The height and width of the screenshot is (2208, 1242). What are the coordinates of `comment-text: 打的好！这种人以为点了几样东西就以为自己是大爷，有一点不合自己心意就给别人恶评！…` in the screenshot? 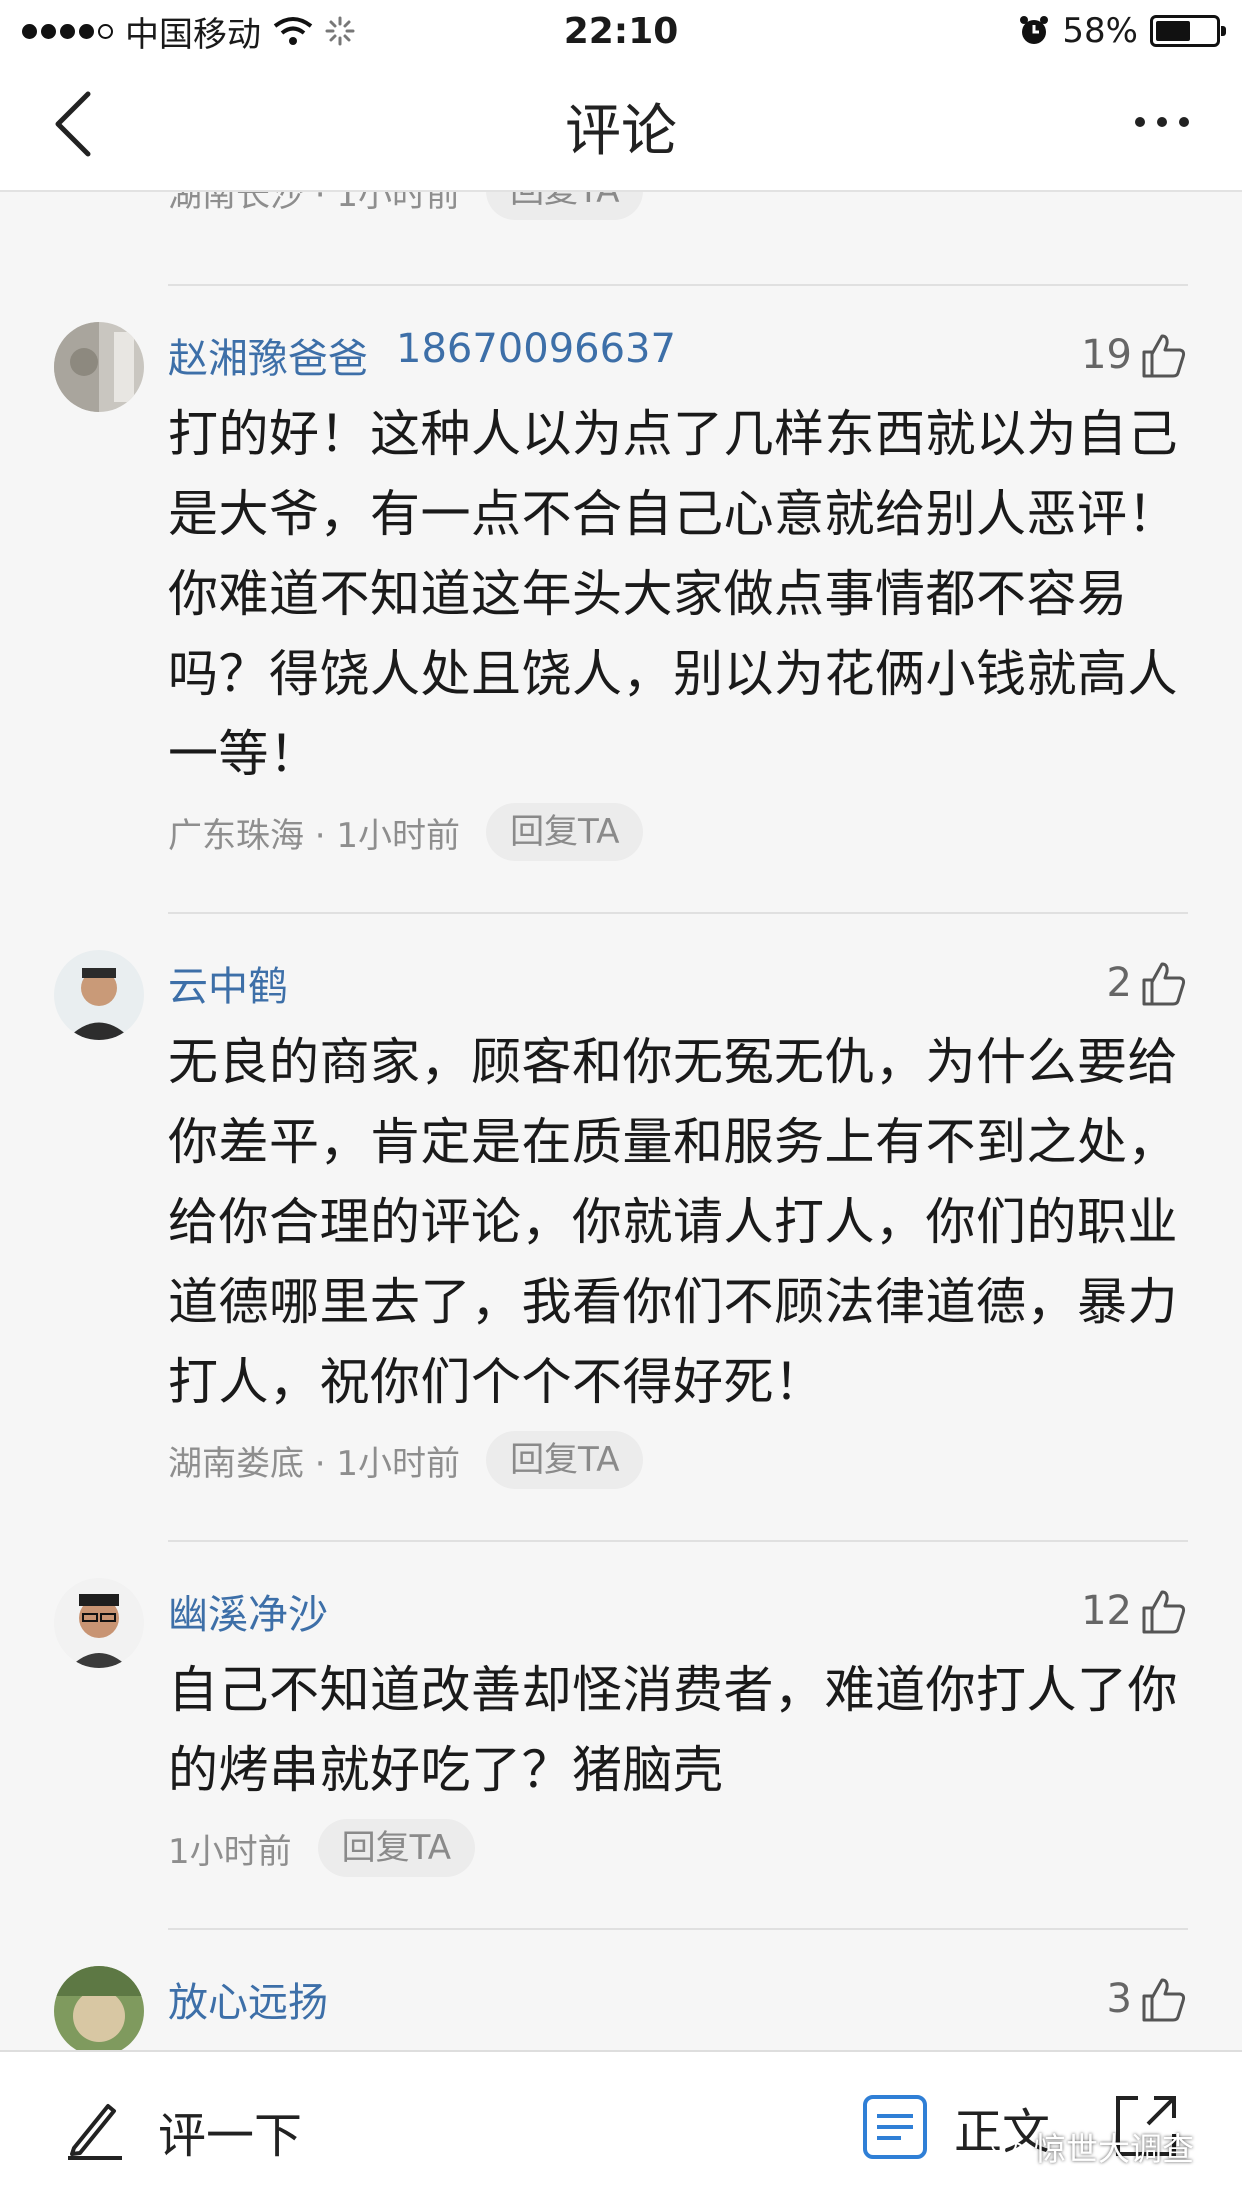 It's located at (673, 594).